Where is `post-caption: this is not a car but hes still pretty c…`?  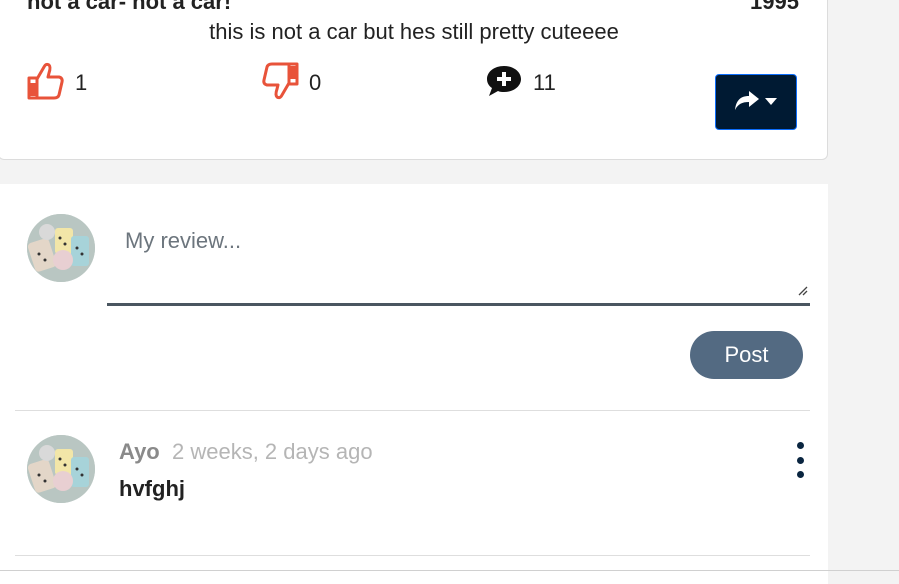 post-caption: this is not a car but hes still pretty c… is located at coordinates (414, 31).